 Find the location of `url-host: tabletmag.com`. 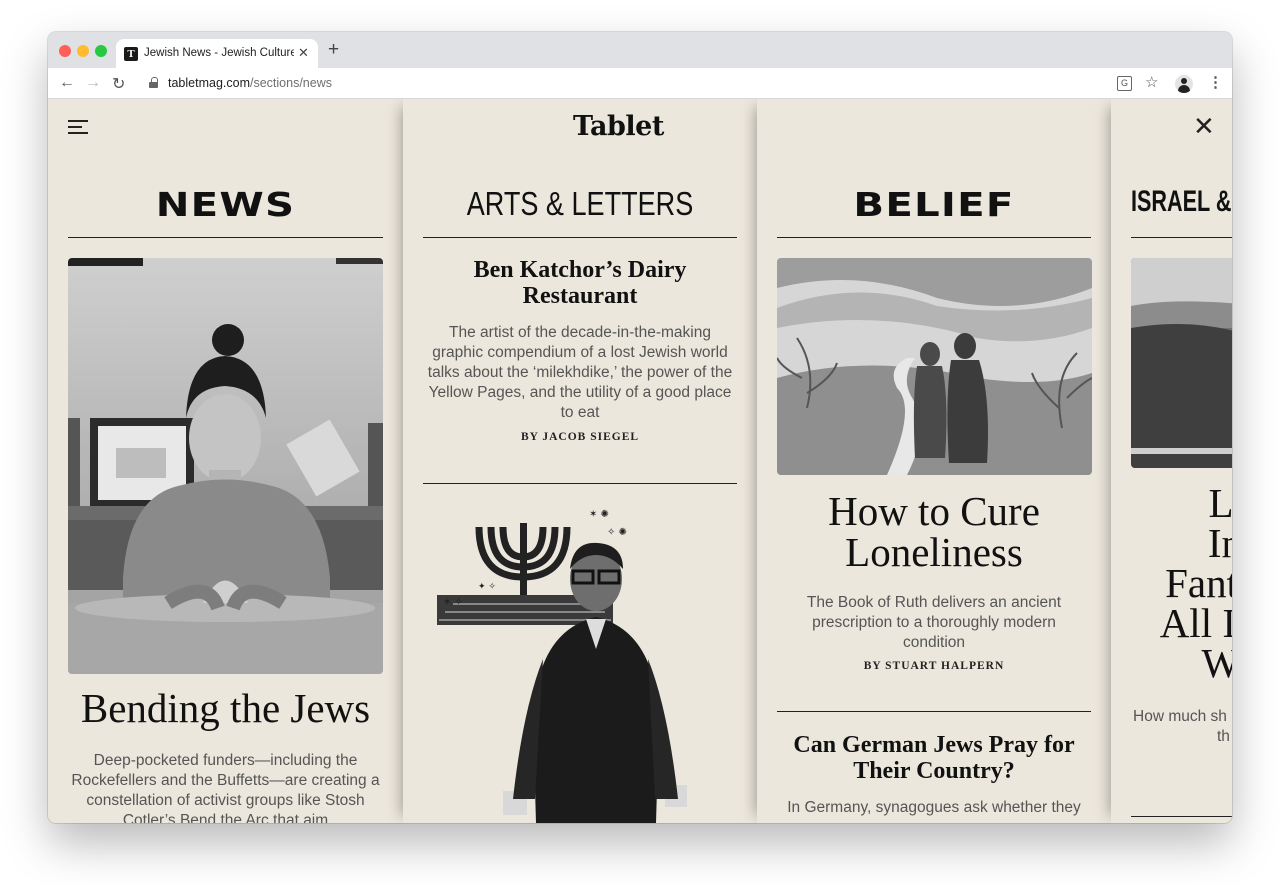

url-host: tabletmag.com is located at coordinates (209, 83).